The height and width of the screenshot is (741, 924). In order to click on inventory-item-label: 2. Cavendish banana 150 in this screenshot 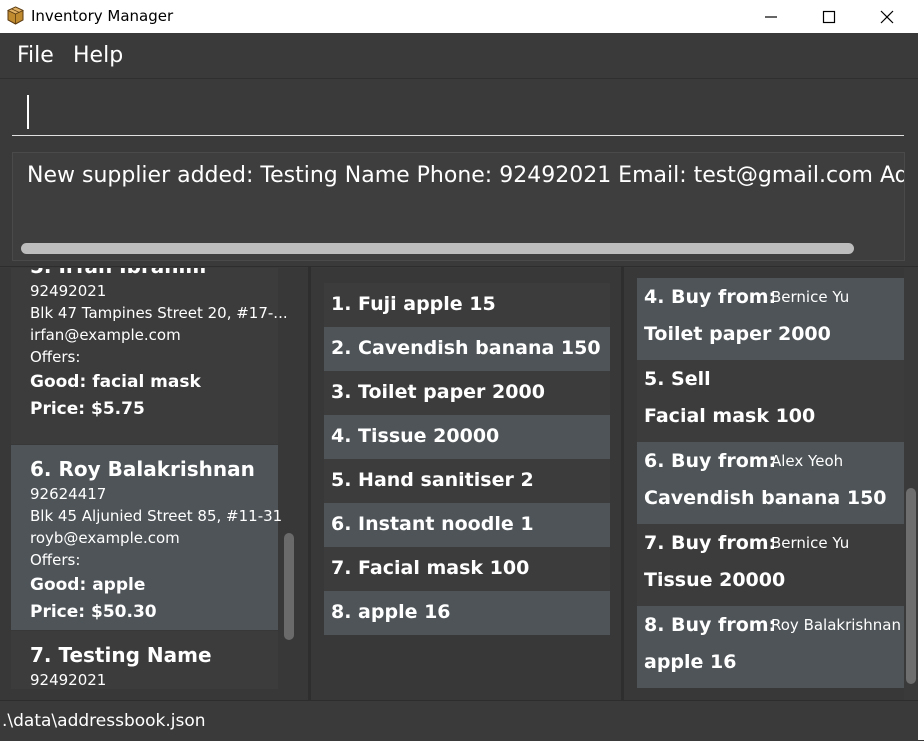, I will do `click(466, 348)`.